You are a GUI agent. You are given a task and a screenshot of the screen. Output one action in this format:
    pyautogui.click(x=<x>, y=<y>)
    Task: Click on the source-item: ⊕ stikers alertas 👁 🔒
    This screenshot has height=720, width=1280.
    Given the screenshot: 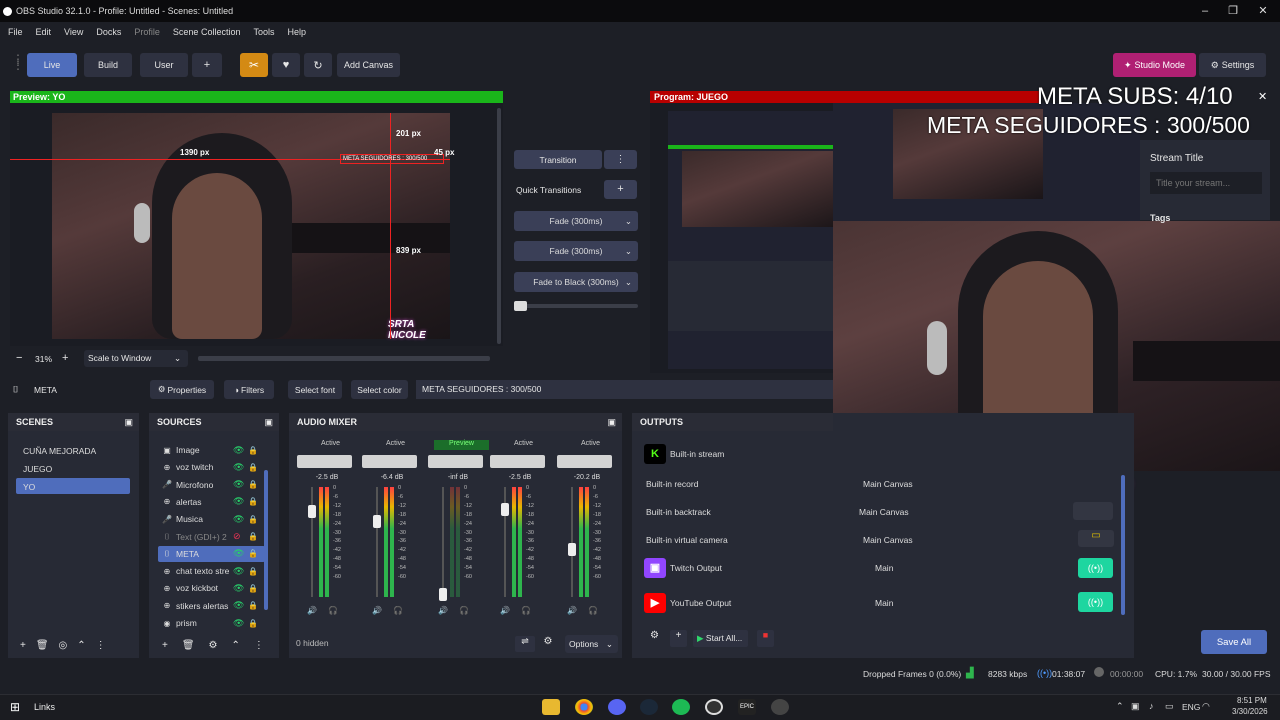 What is the action you would take?
    pyautogui.click(x=212, y=606)
    